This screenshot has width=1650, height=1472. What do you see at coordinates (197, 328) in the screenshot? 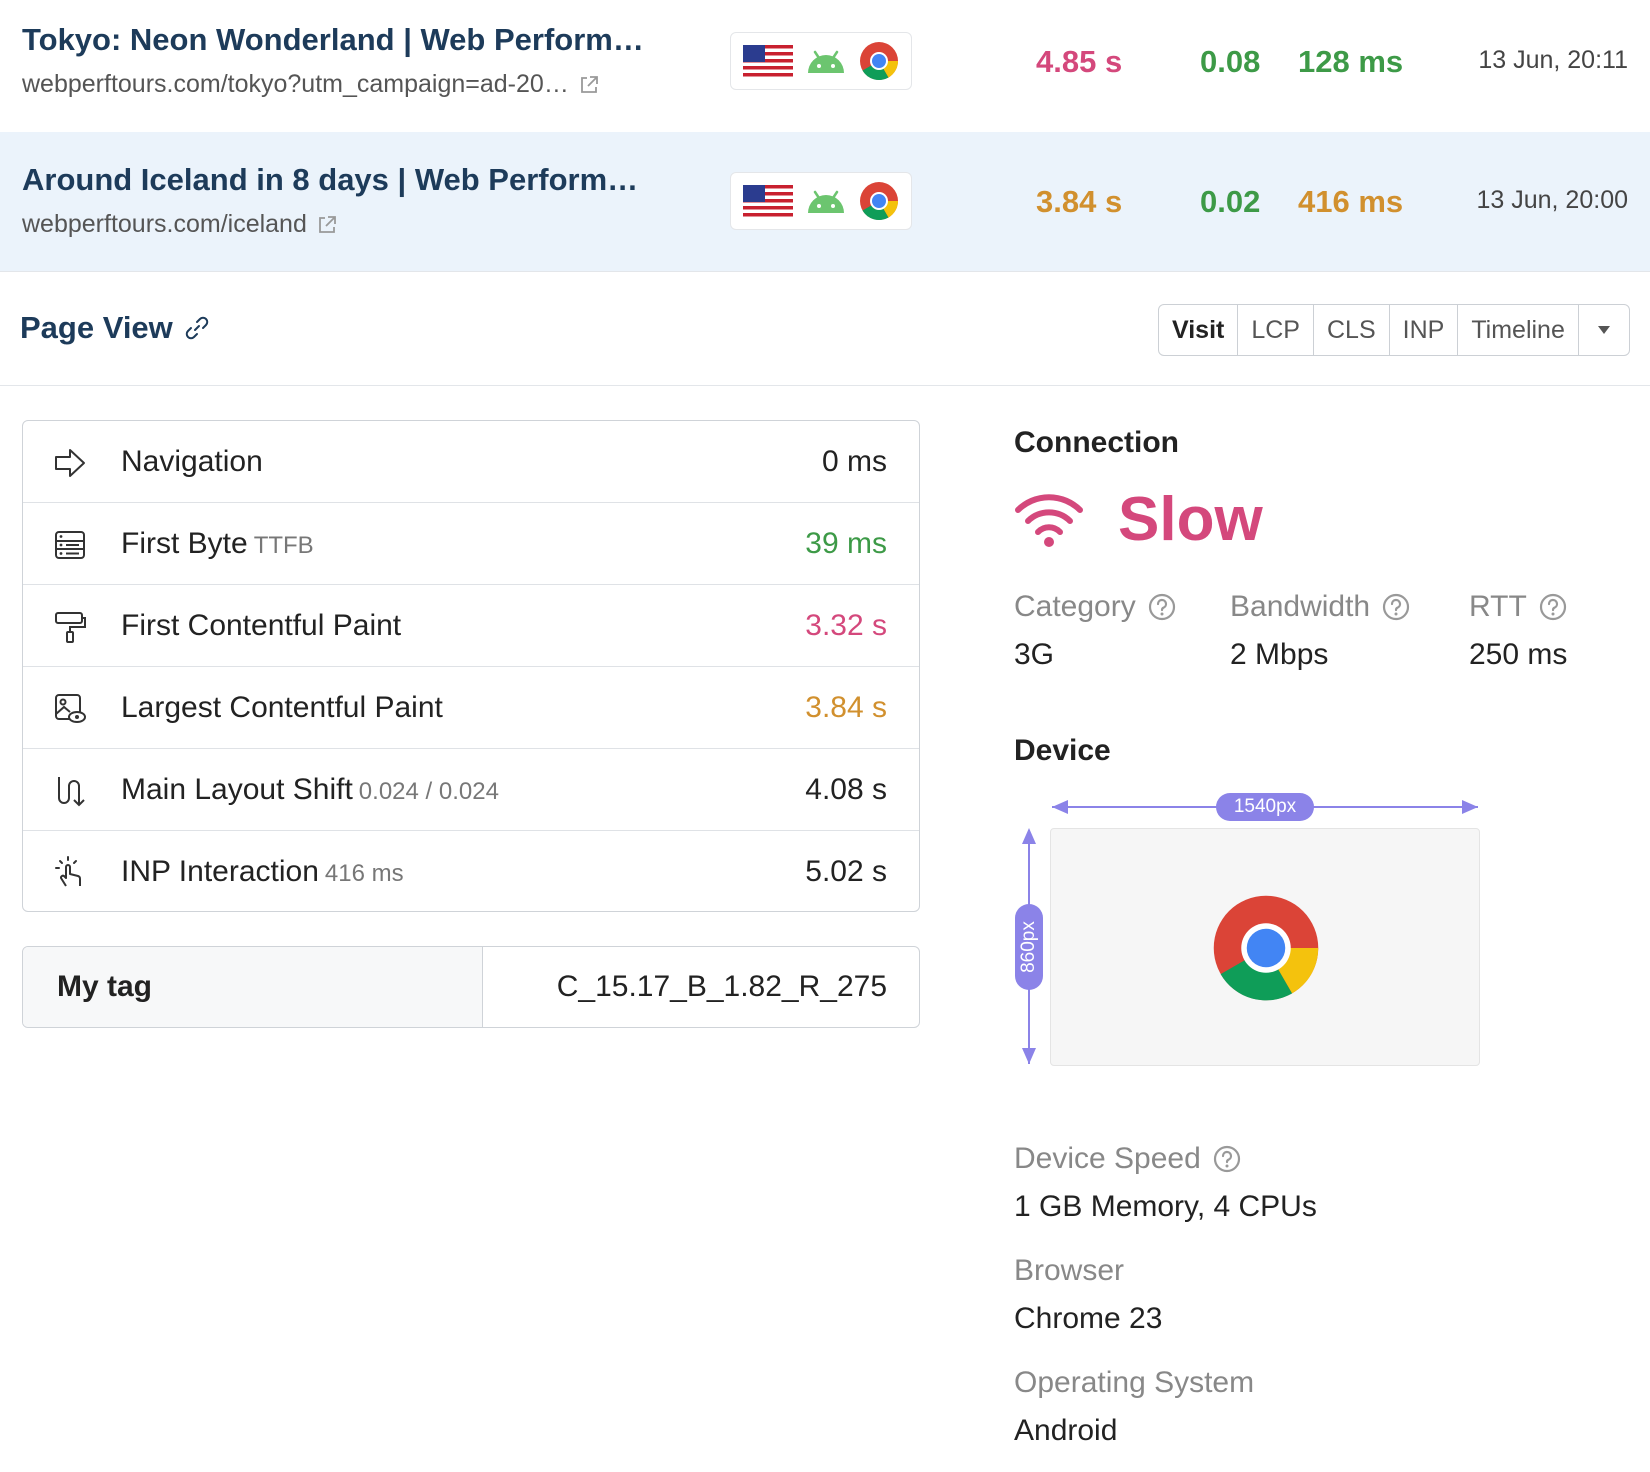
I see `link-icon` at bounding box center [197, 328].